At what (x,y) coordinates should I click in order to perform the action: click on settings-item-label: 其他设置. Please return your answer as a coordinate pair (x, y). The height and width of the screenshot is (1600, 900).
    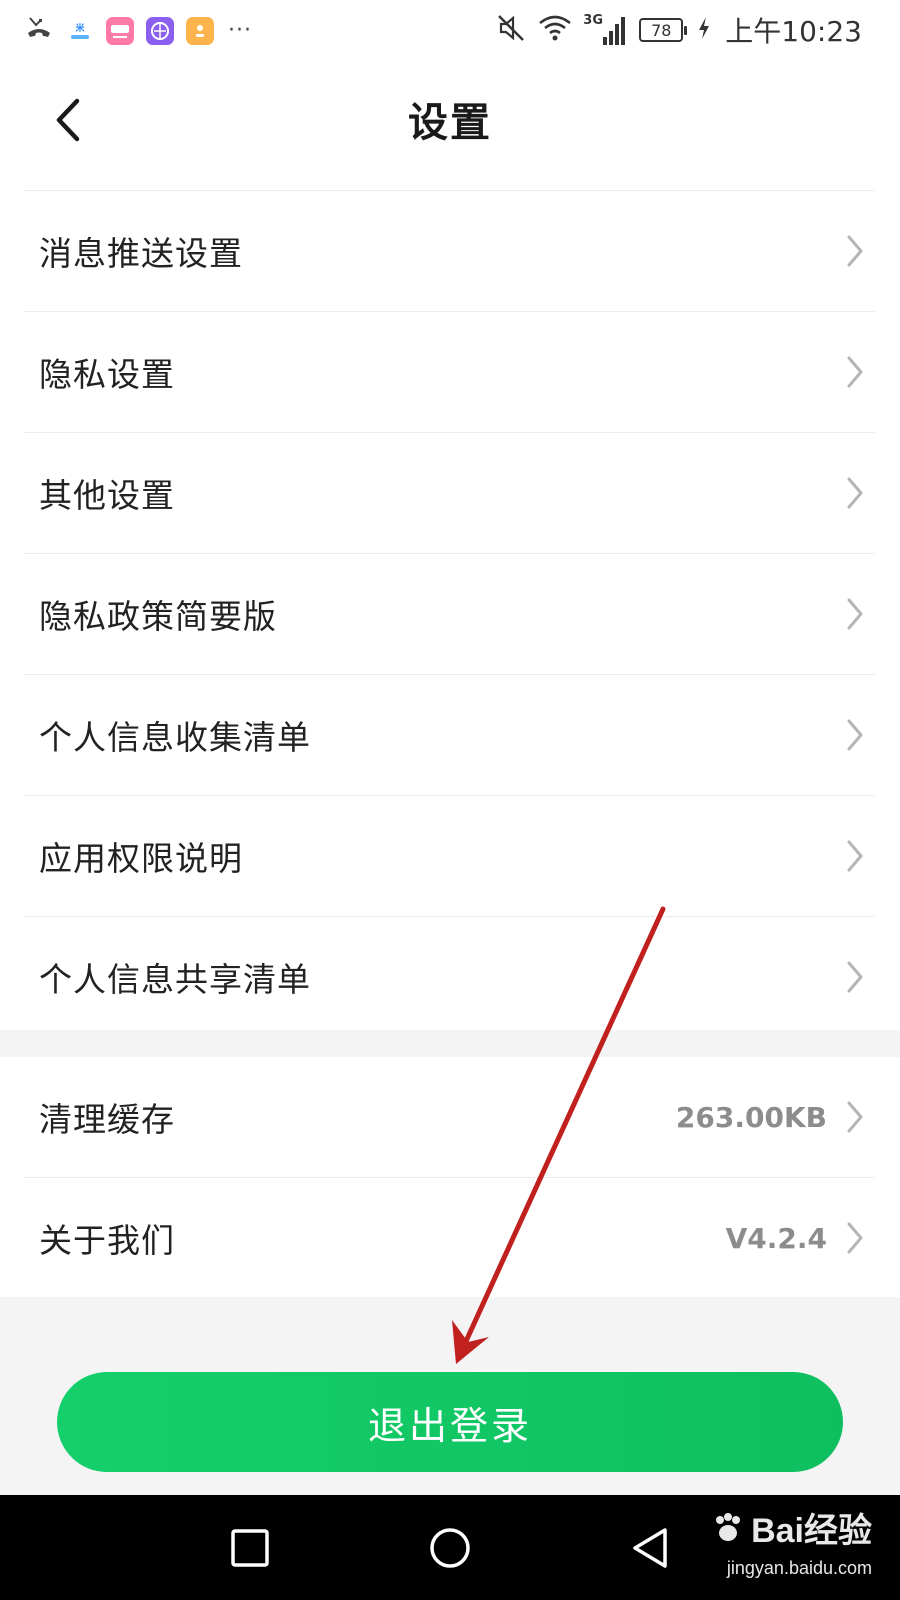
    Looking at the image, I should click on (107, 495).